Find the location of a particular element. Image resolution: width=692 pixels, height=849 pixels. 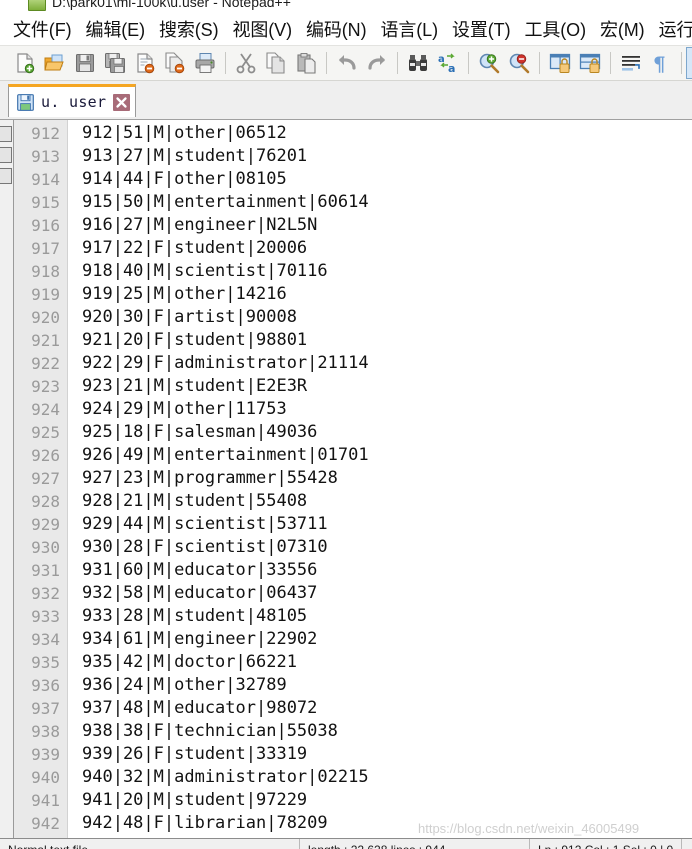

line-number: 932 is located at coordinates (45, 593).